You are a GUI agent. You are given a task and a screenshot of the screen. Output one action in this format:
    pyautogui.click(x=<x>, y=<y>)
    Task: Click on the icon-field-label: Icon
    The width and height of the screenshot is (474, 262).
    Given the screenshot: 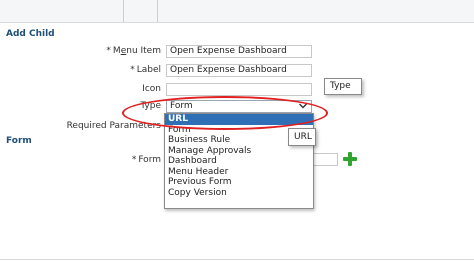 What is the action you would take?
    pyautogui.click(x=151, y=89)
    